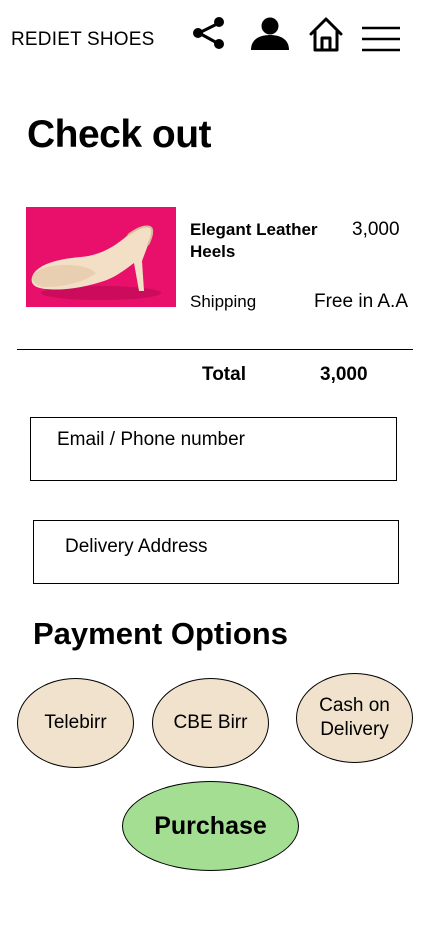  Describe the element at coordinates (101, 257) in the screenshot. I see `product-image` at that location.